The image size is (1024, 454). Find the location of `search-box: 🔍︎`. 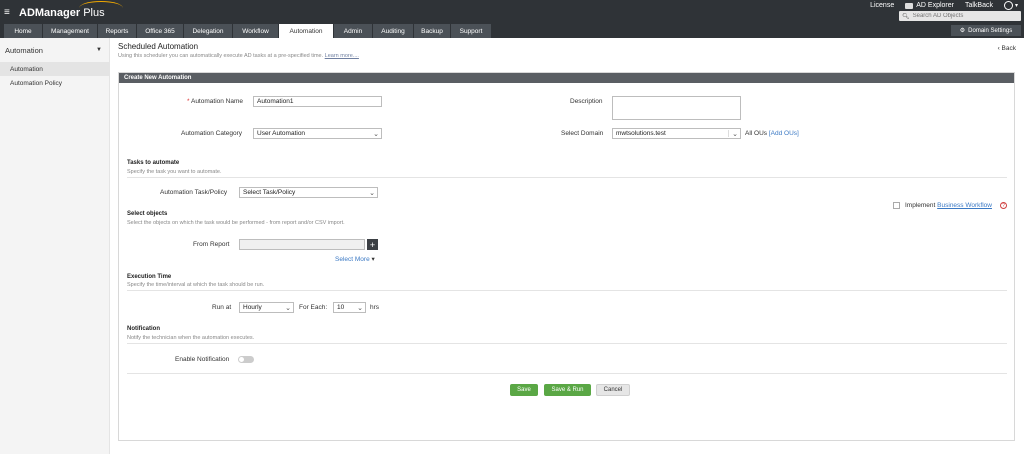

search-box: 🔍︎ is located at coordinates (960, 16).